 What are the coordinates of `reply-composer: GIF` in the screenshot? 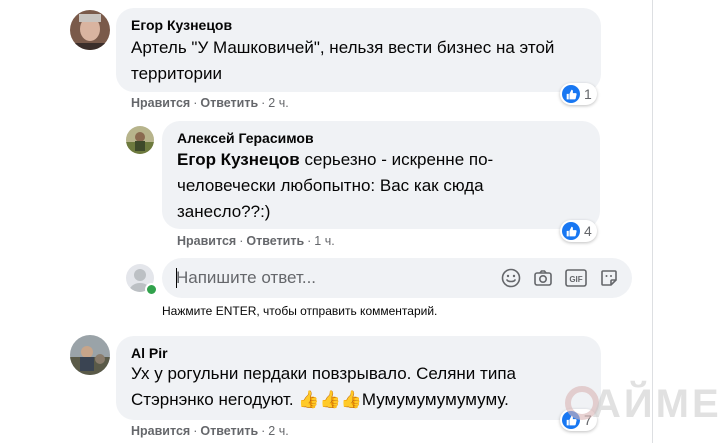 It's located at (397, 278).